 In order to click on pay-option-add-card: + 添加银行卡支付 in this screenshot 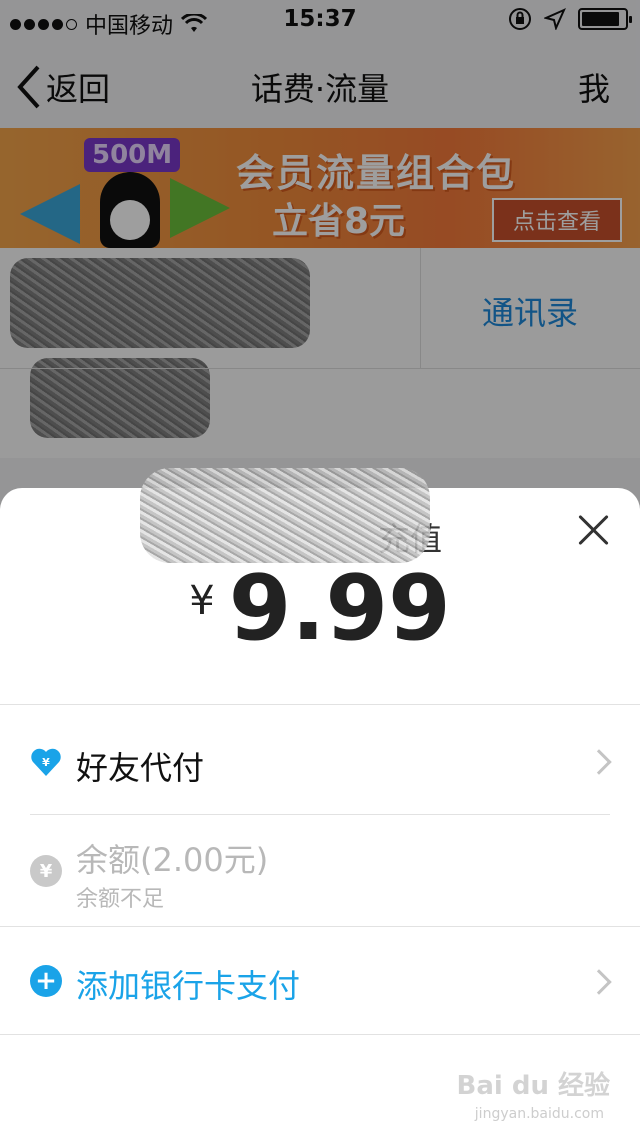, I will do `click(320, 982)`.